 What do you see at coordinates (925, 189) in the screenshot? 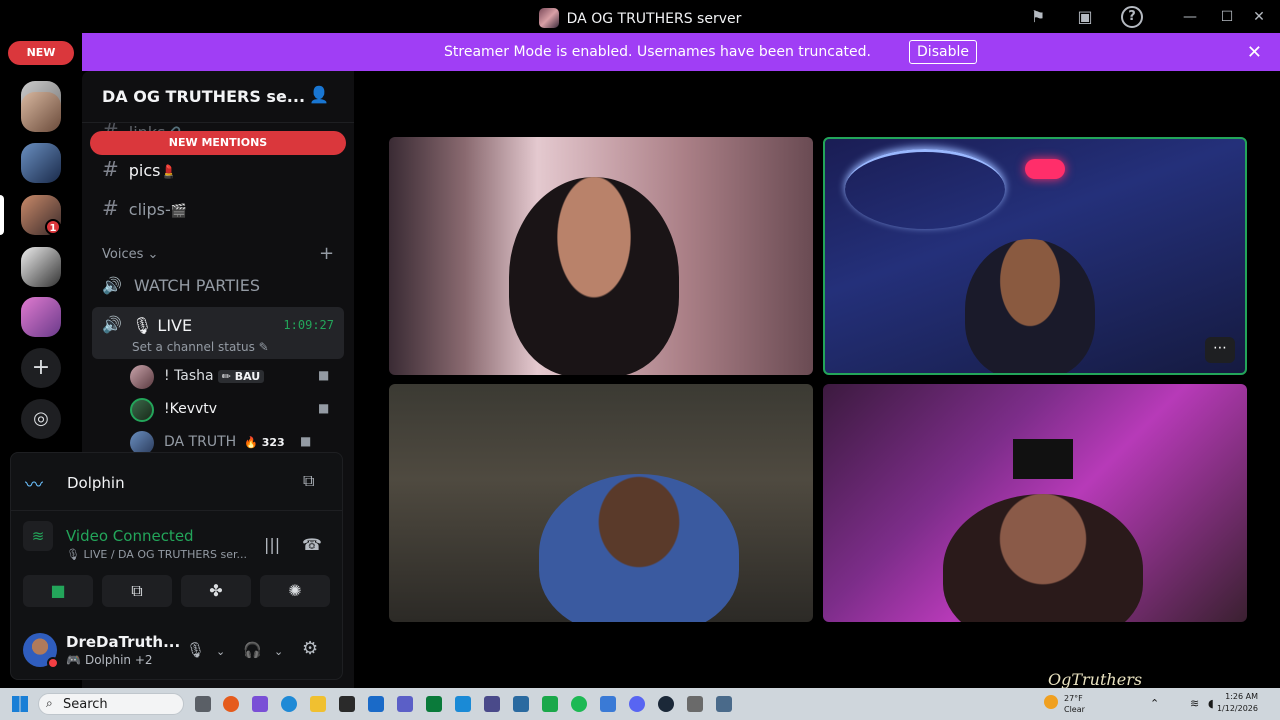
I see `neon-sign` at bounding box center [925, 189].